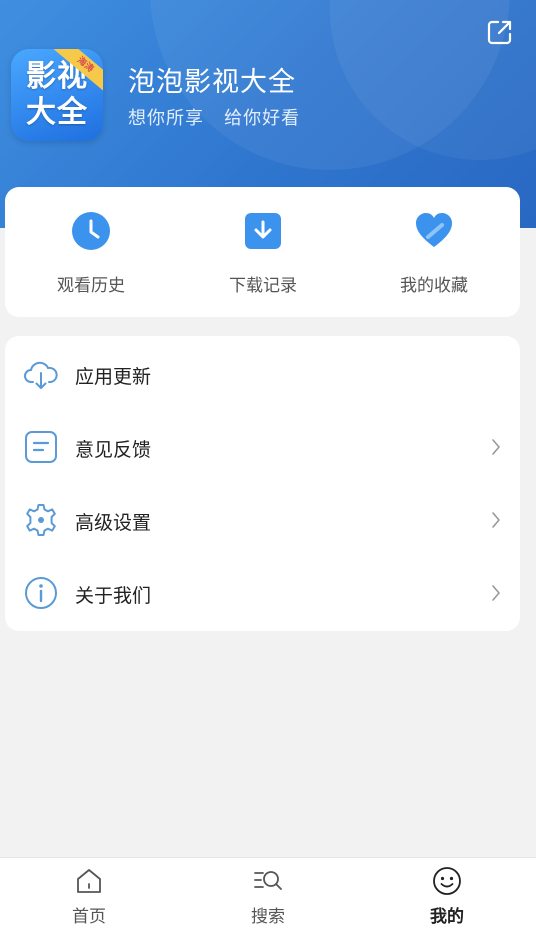  I want to click on menu-item-feedback: 意见反馈, so click(262, 447).